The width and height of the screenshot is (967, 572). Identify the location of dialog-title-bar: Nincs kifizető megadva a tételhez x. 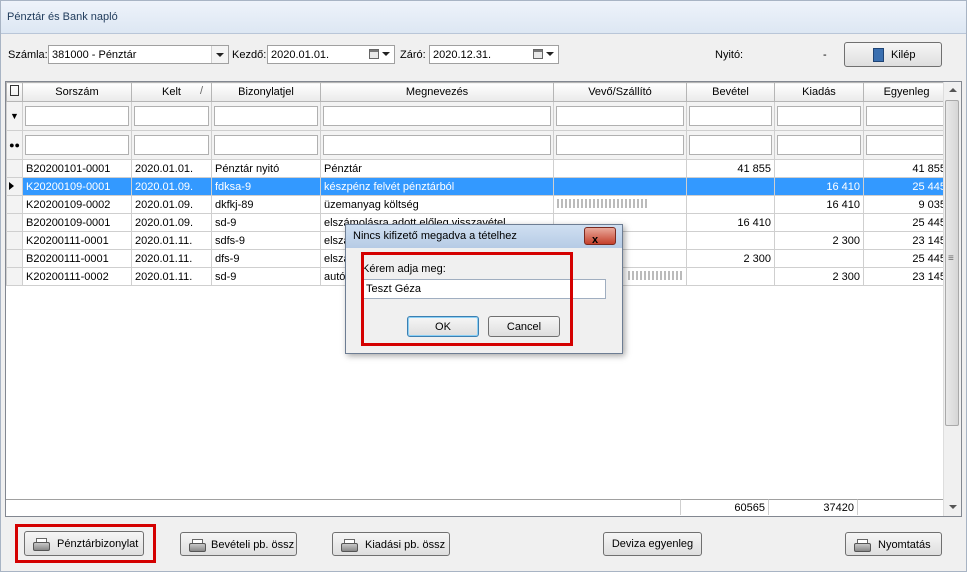
(484, 236).